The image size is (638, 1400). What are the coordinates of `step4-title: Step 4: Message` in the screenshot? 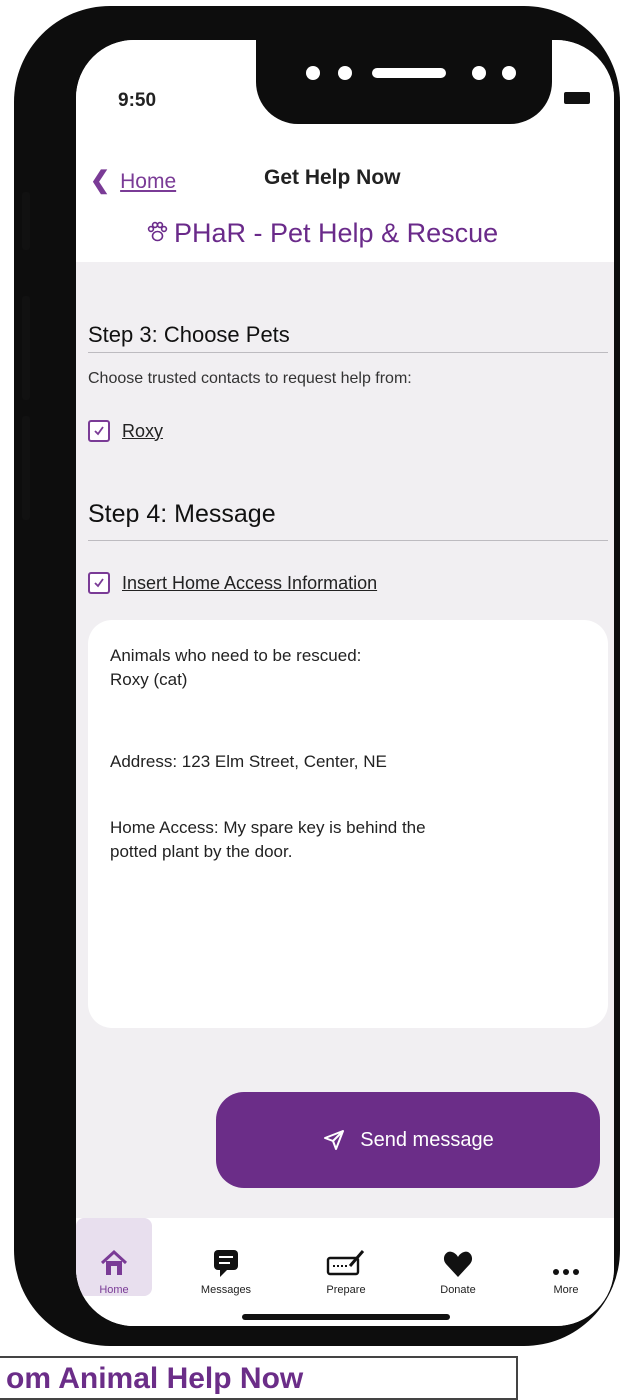 It's located at (182, 514).